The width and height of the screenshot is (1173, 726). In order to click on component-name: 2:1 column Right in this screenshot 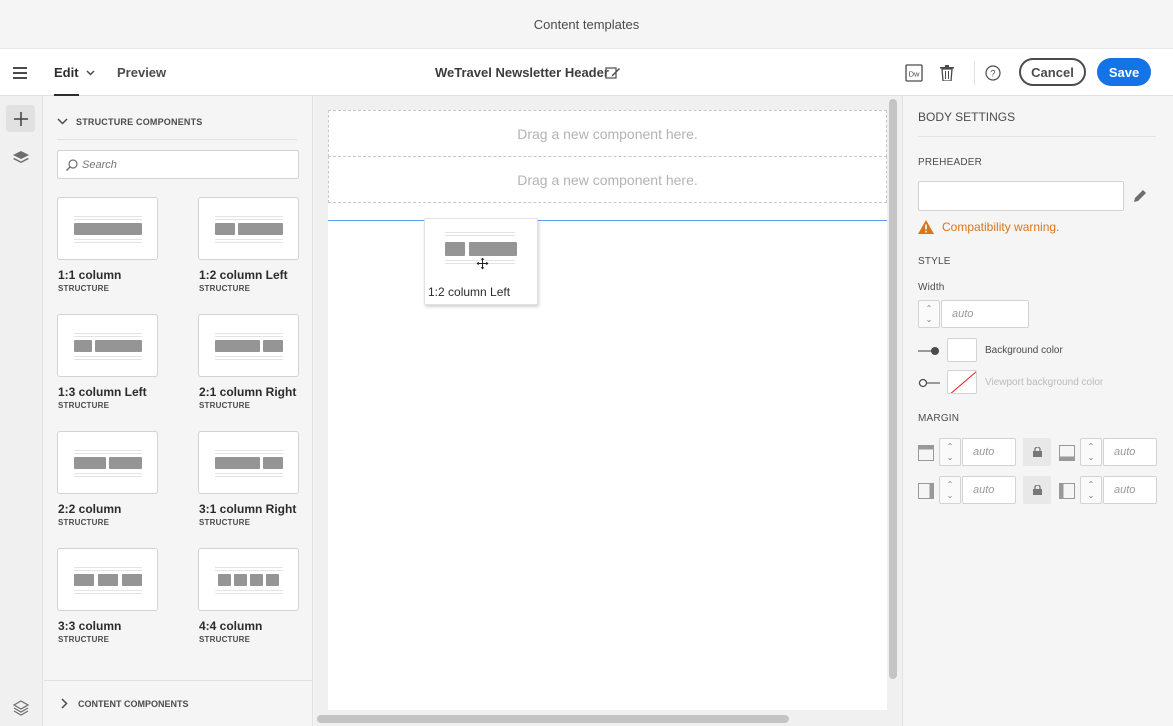, I will do `click(248, 392)`.